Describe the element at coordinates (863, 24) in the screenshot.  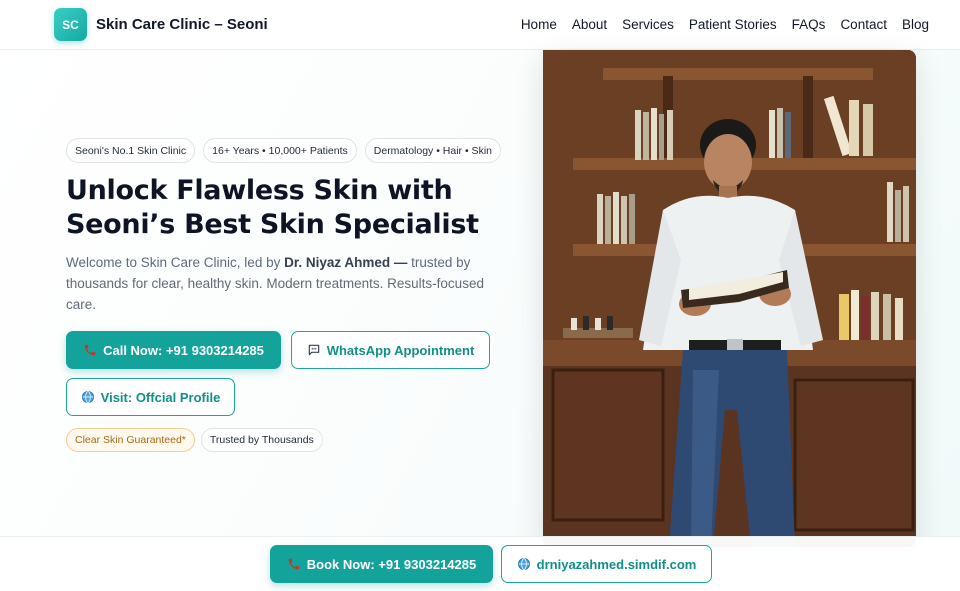
I see `nav-contact: Contact` at that location.